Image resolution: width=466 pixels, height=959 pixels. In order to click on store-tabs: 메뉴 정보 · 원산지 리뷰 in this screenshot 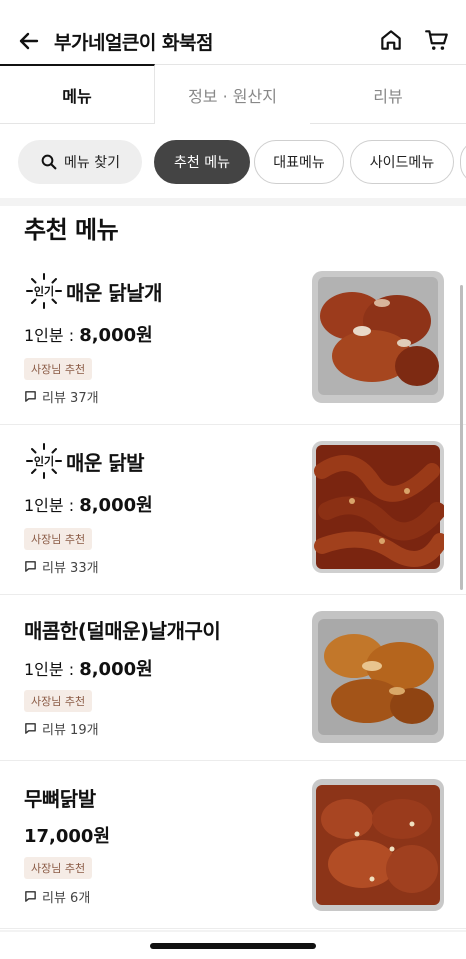, I will do `click(233, 94)`.